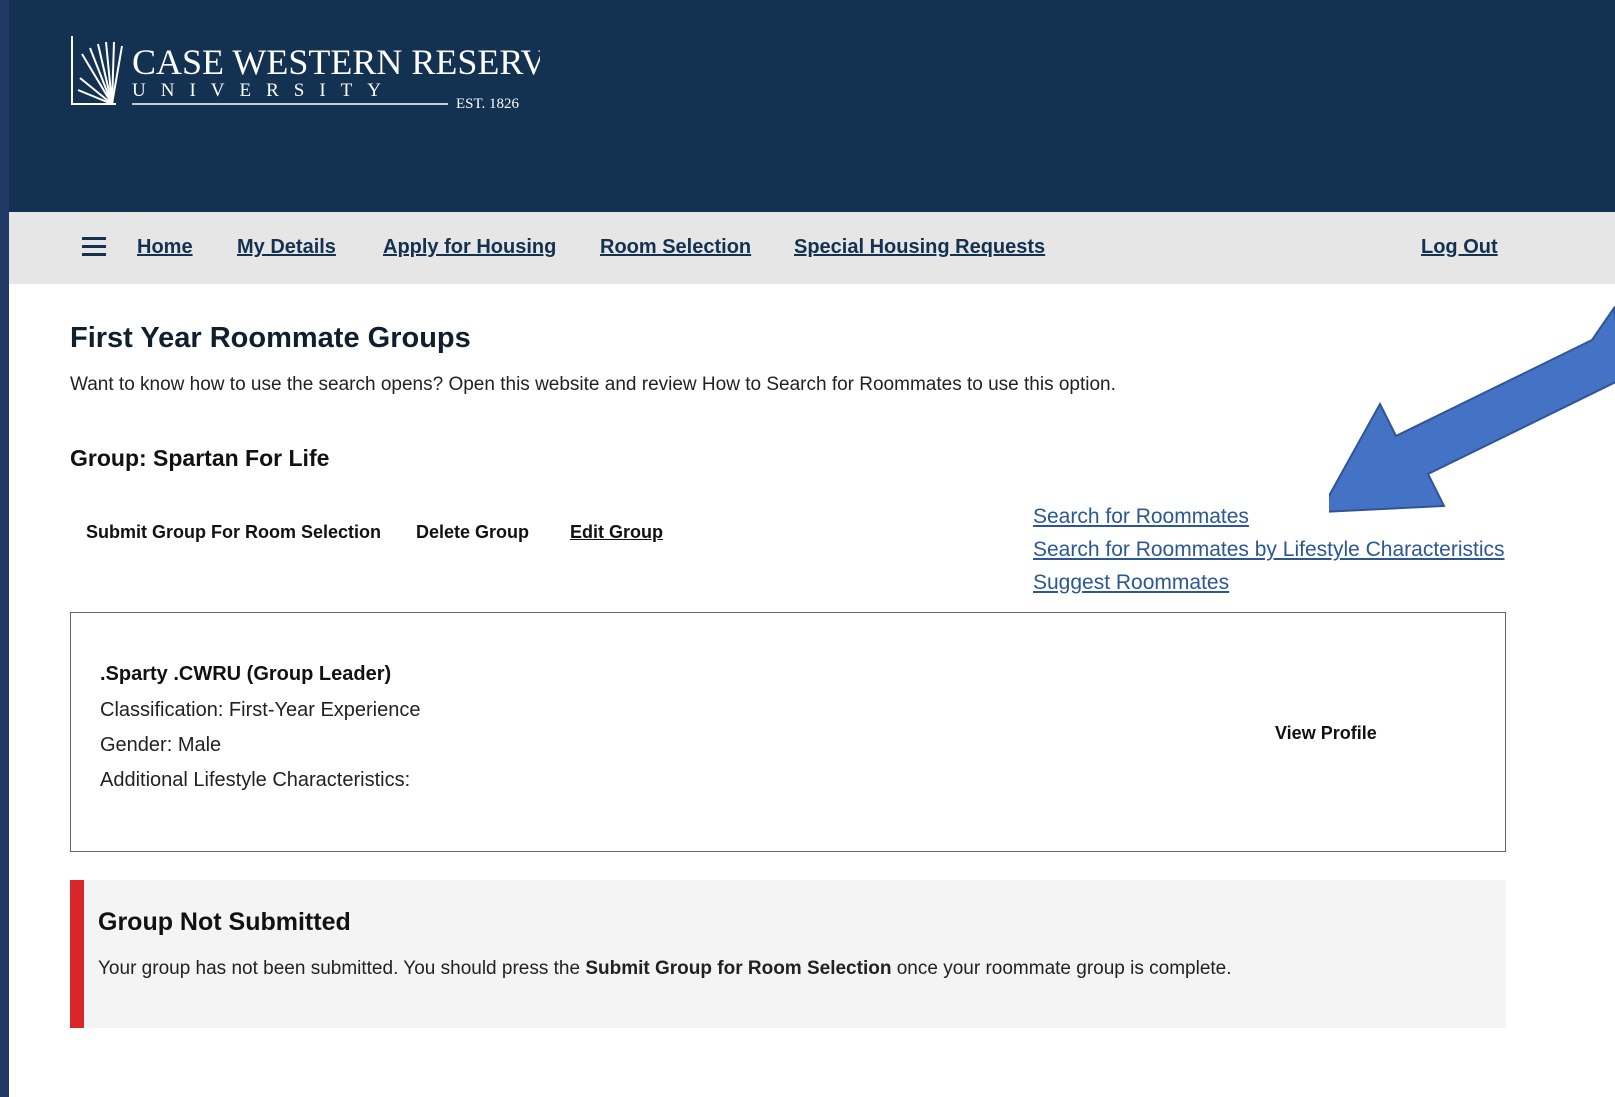 The height and width of the screenshot is (1097, 1615). Describe the element at coordinates (255, 780) in the screenshot. I see `member-lifestyle: Additional Lifestyle Characteristics:` at that location.